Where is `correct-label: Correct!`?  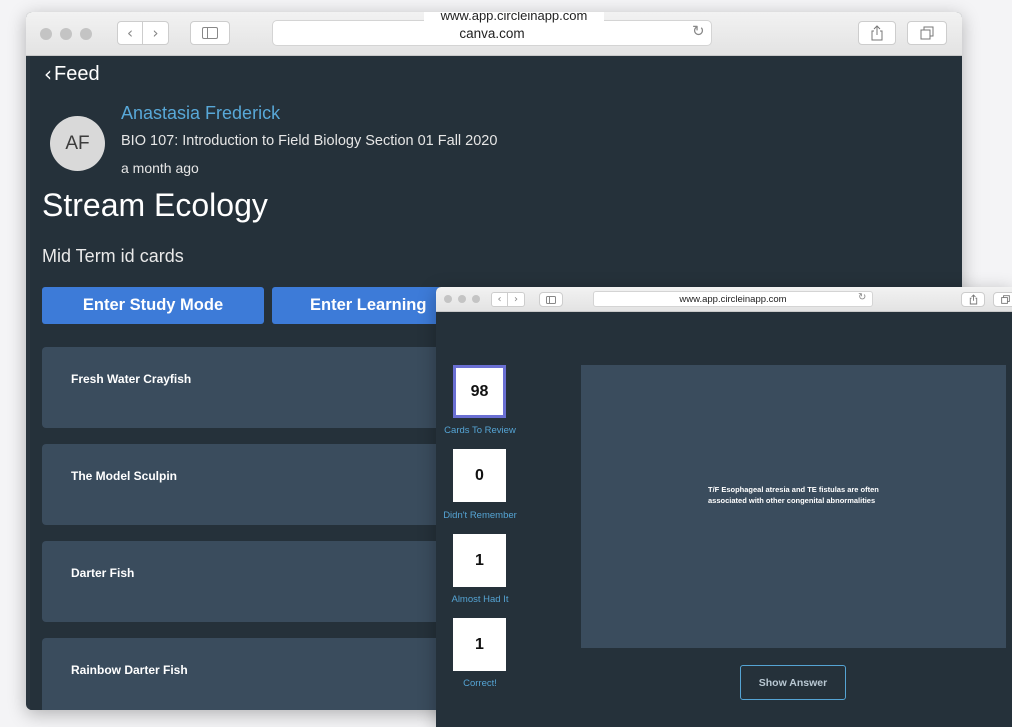
correct-label: Correct! is located at coordinates (480, 683).